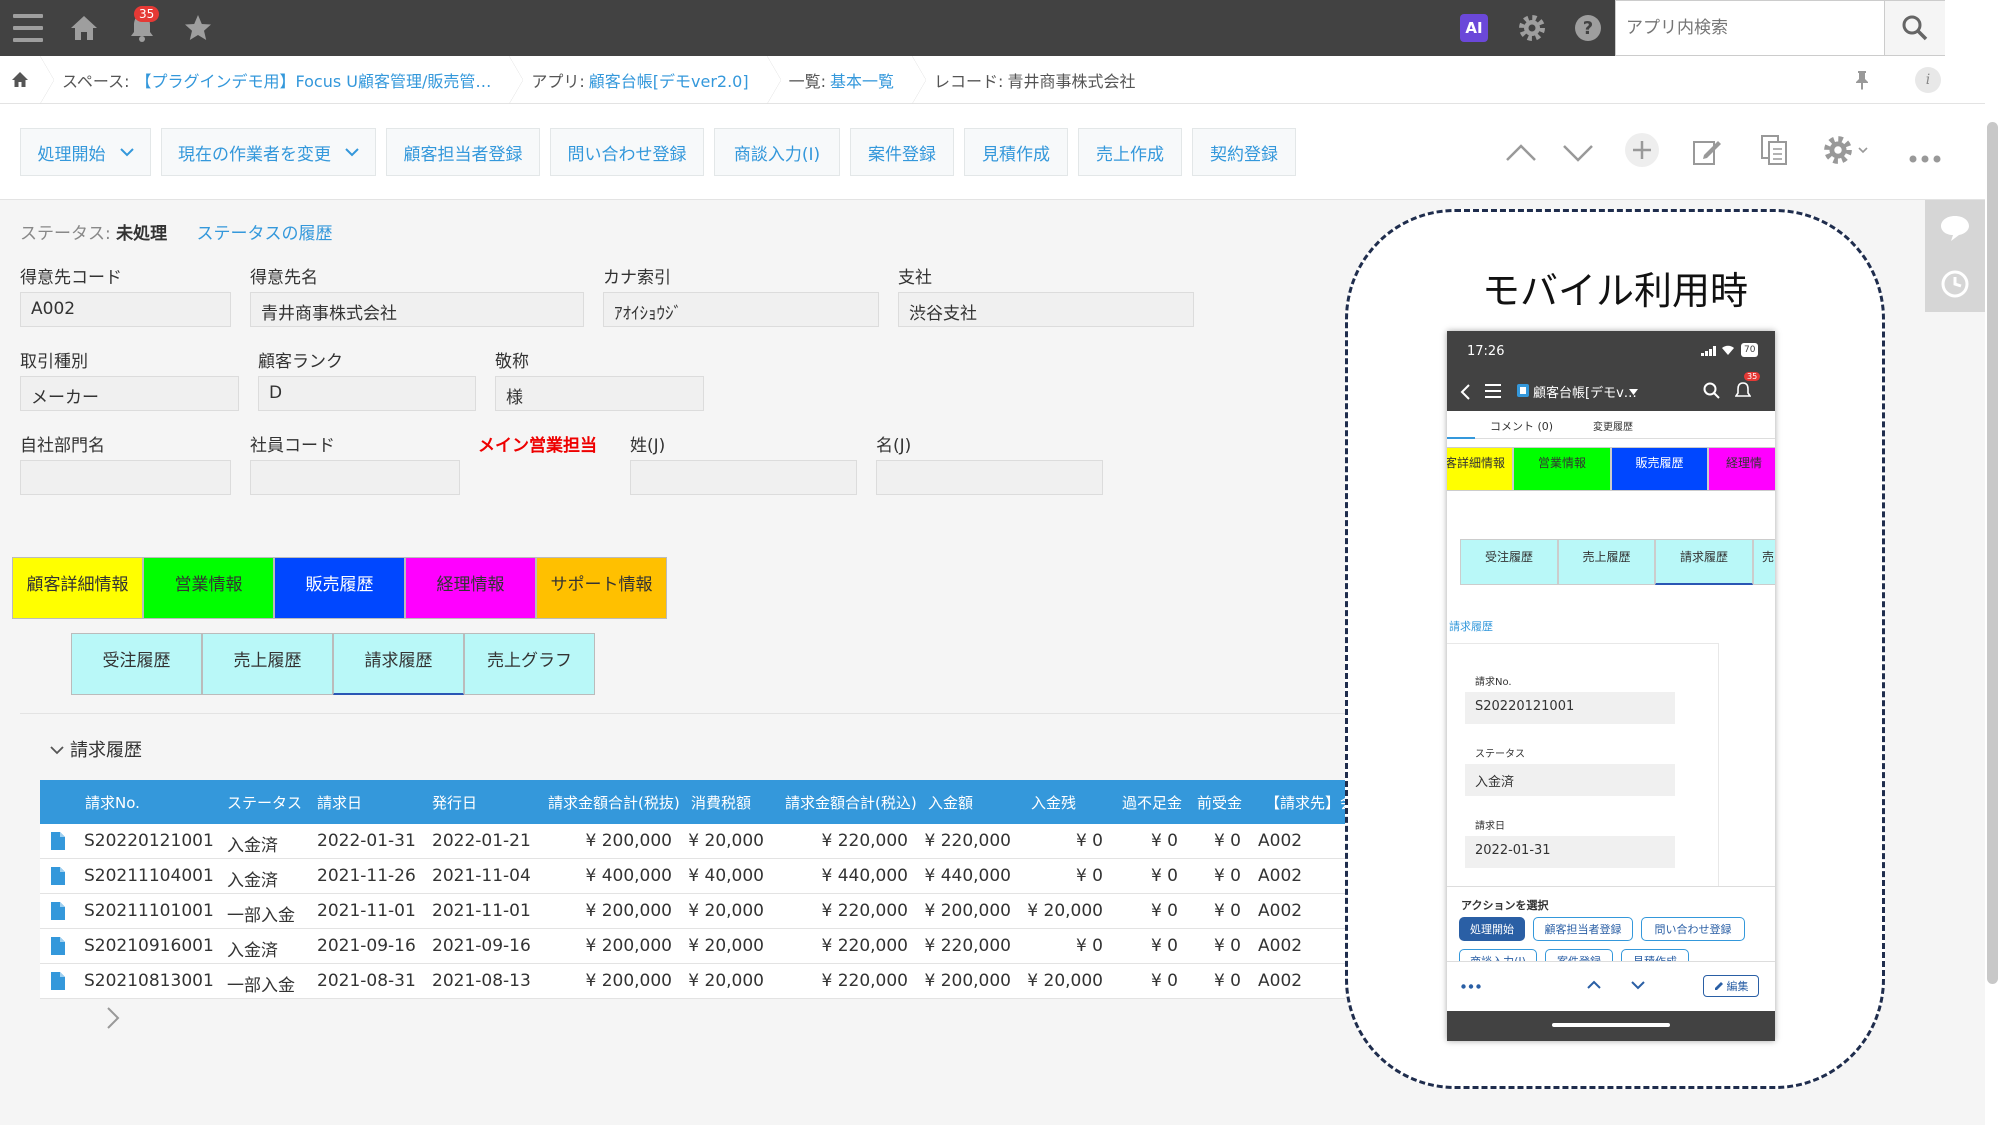  What do you see at coordinates (1862, 82) in the screenshot?
I see `pin-icon` at bounding box center [1862, 82].